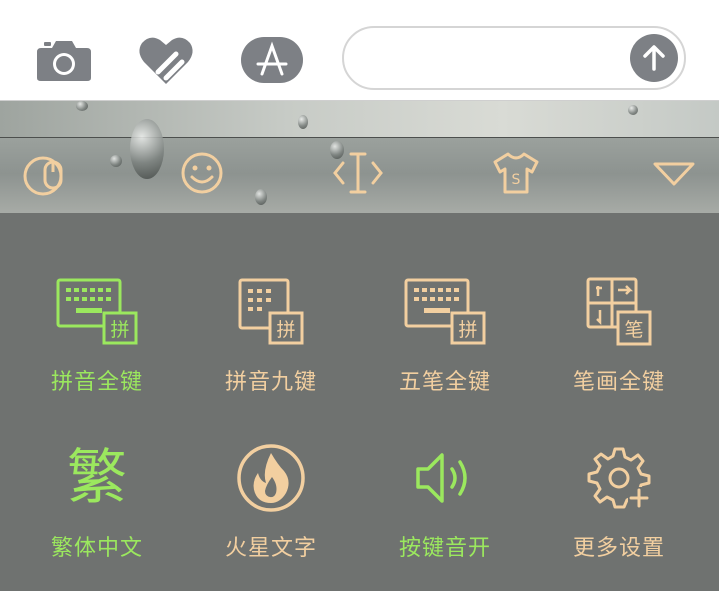  I want to click on menu-item-pinyin-nine: 拼 拼音九键, so click(271, 340).